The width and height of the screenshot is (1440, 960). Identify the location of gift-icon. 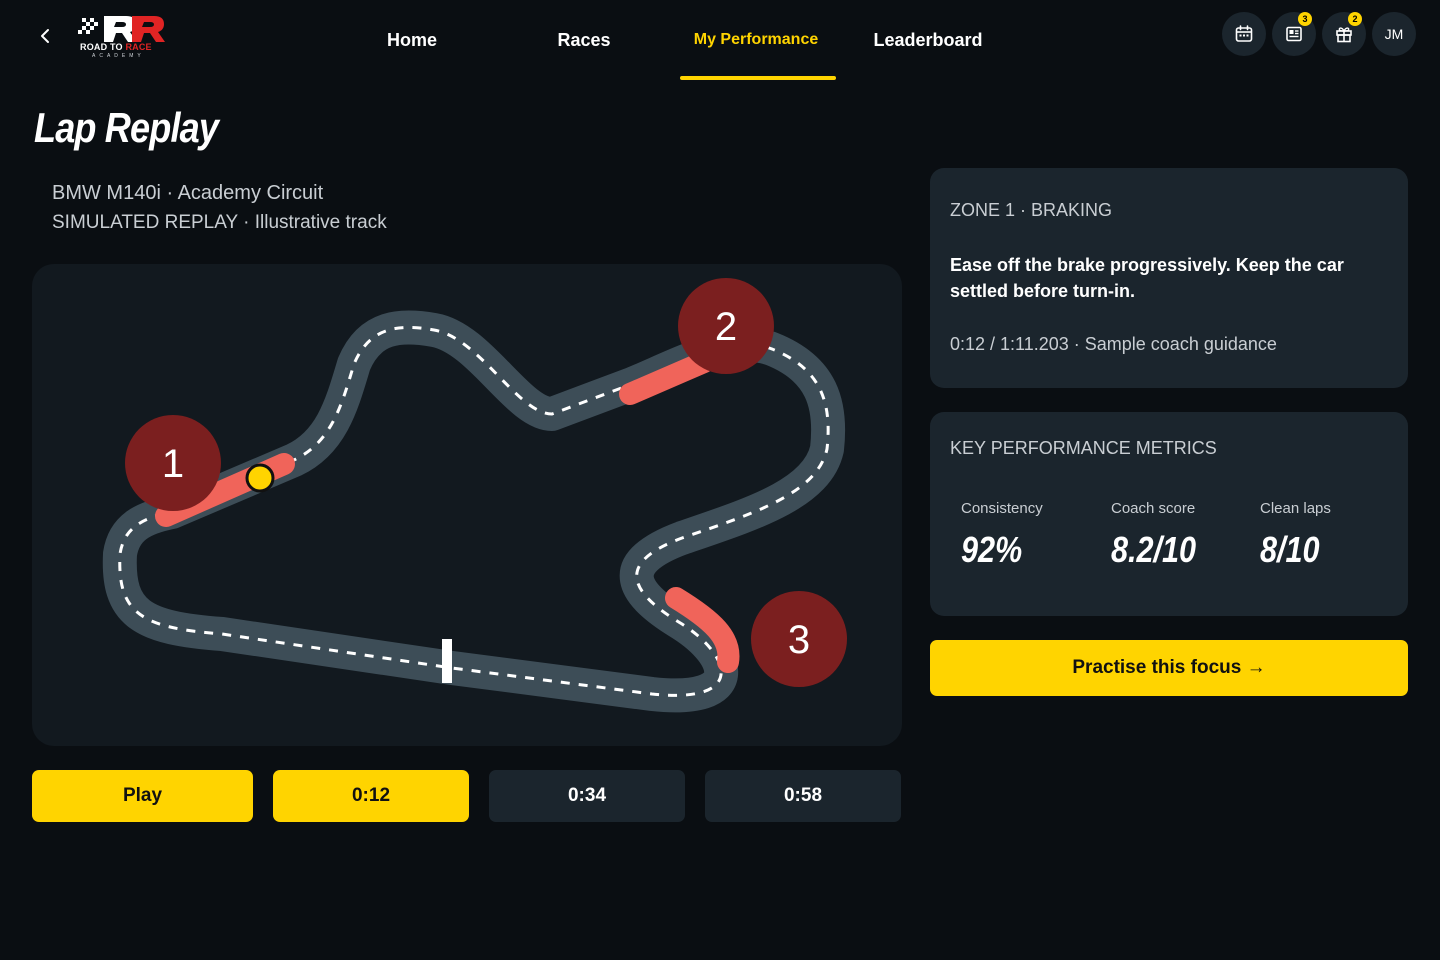
(1344, 35).